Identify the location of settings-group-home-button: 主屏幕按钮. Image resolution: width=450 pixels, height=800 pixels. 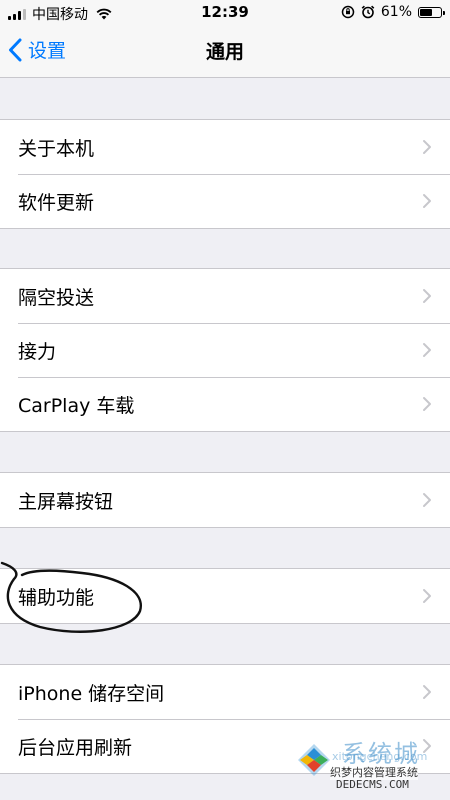
(225, 500).